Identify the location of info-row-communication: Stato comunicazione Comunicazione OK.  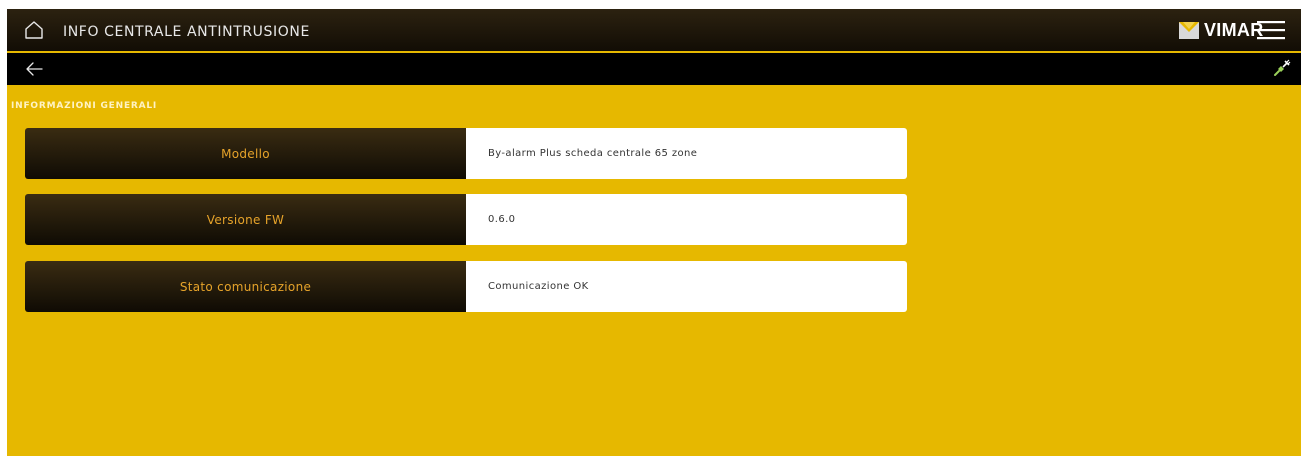
(466, 286).